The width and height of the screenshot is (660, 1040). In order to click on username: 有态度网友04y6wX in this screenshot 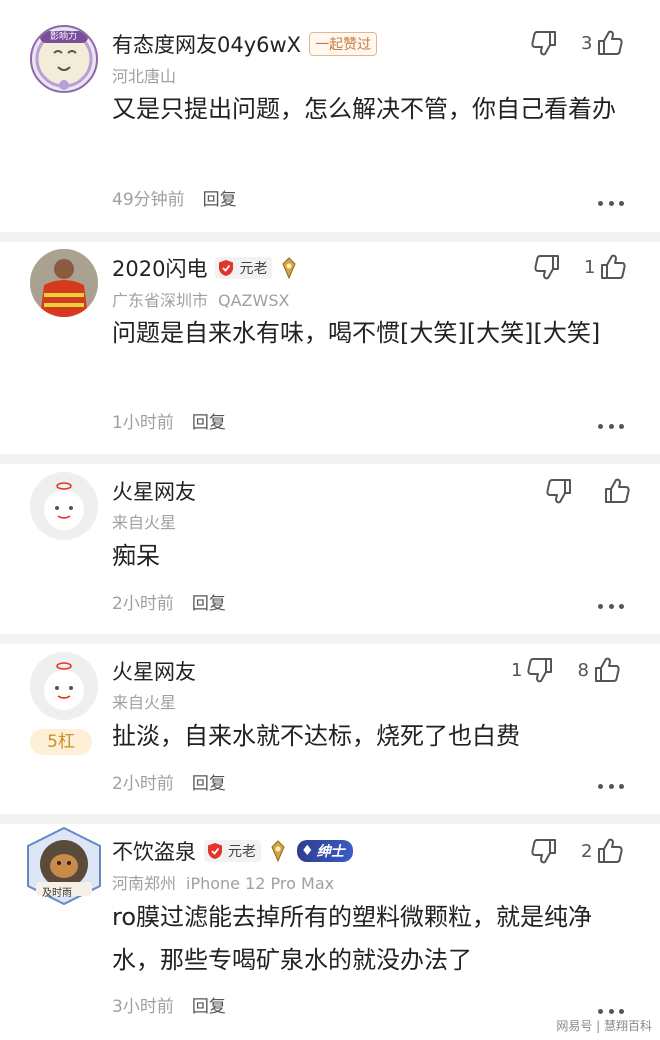, I will do `click(206, 44)`.